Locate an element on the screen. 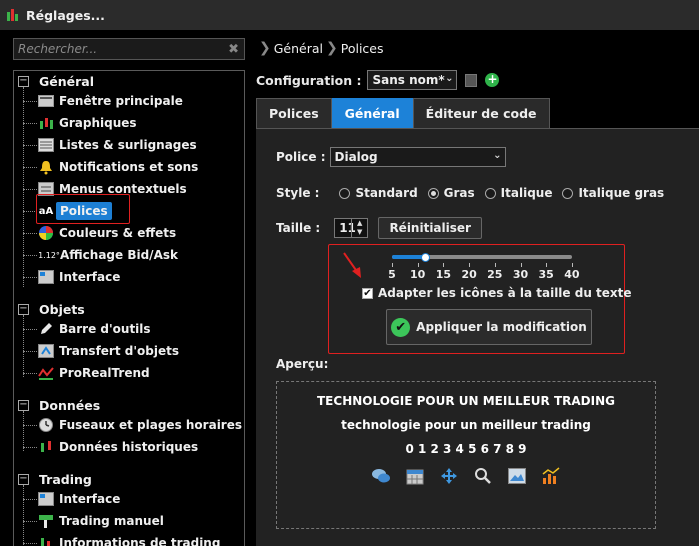  slider-tick-label: 15 is located at coordinates (443, 274).